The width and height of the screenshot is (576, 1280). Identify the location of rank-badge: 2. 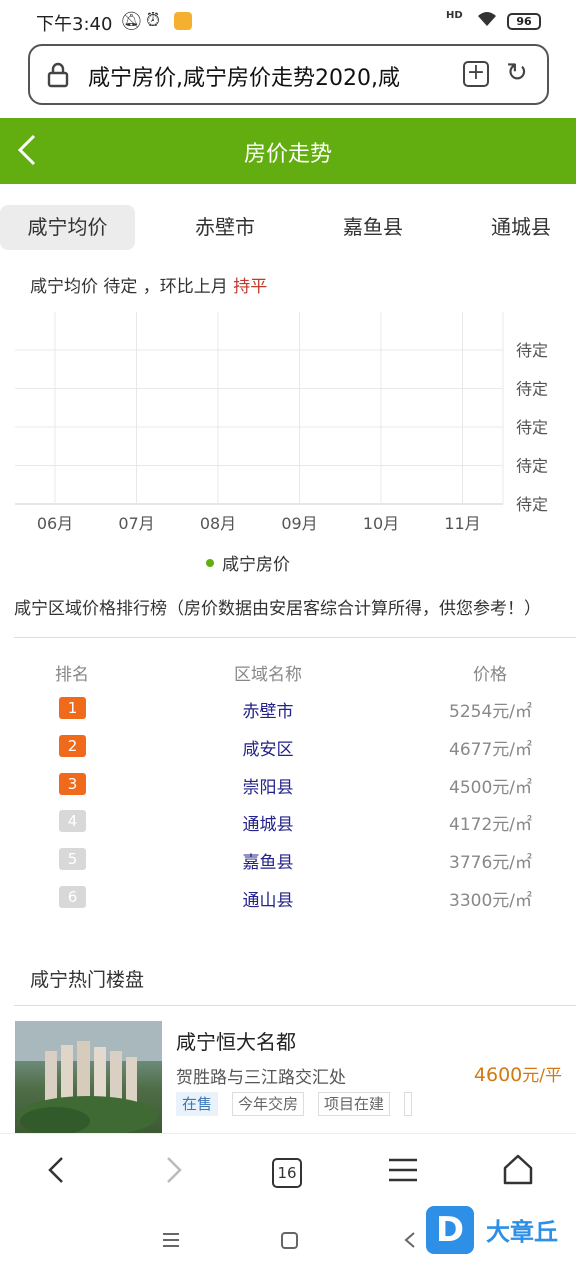
(72, 745).